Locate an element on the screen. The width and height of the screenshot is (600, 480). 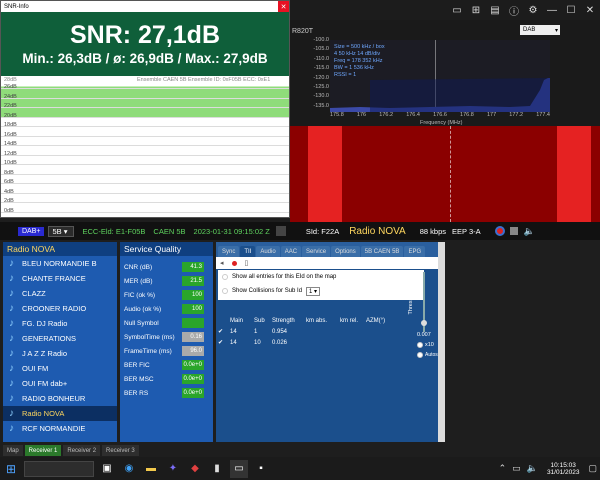
file-explorer-icon: ▬ is located at coordinates (151, 469).